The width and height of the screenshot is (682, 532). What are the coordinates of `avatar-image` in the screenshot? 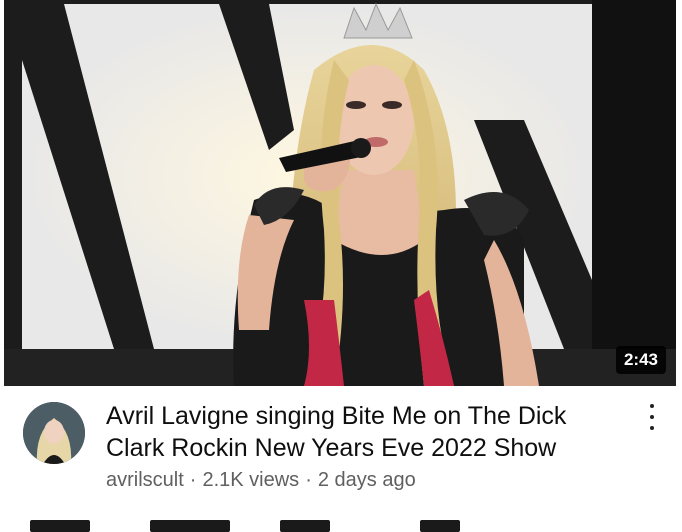 It's located at (54, 433).